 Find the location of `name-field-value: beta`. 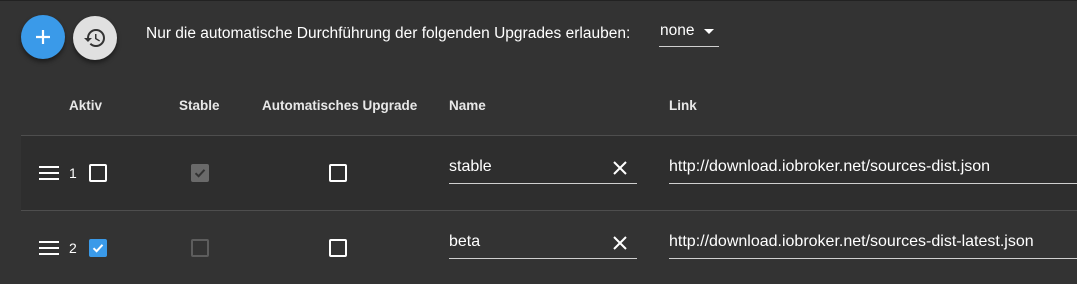

name-field-value: beta is located at coordinates (465, 241).